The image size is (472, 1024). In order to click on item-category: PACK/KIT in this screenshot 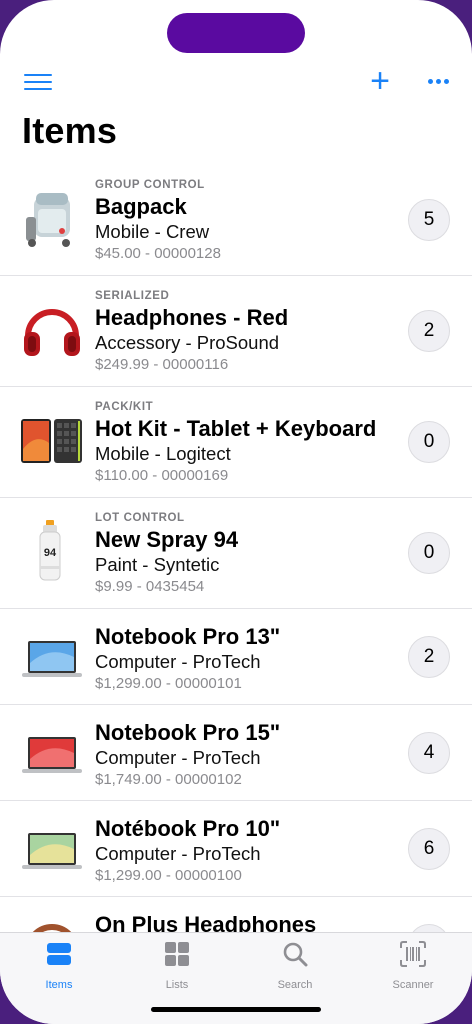, I will do `click(124, 407)`.